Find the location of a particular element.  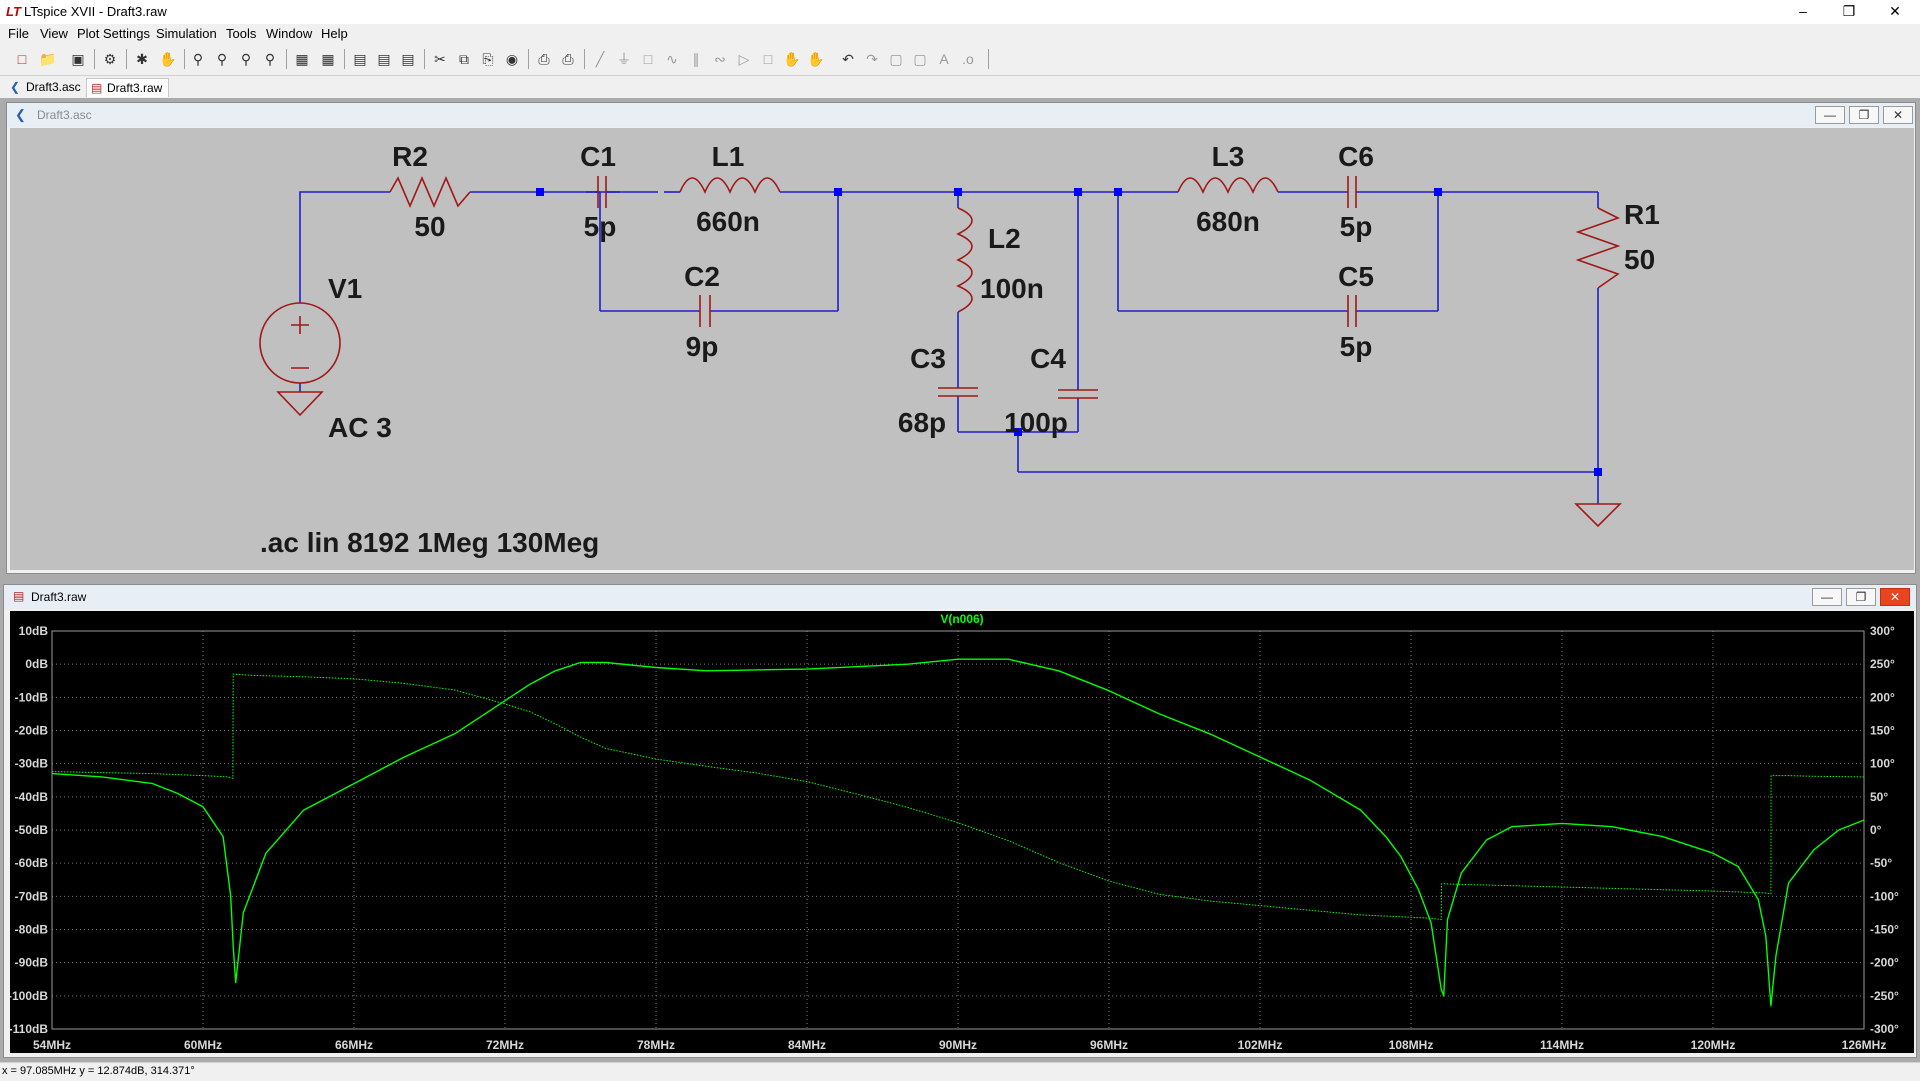

capacitor-icon: ∥ is located at coordinates (696, 59).